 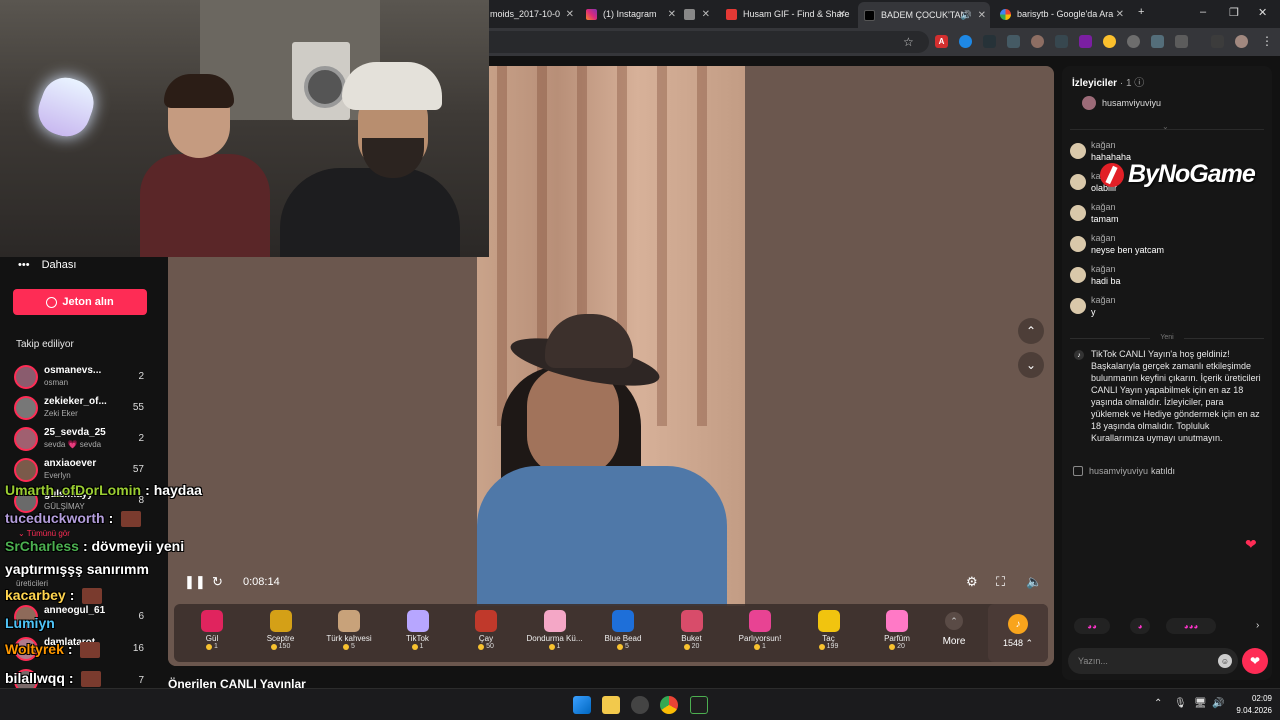 What do you see at coordinates (534, 14) in the screenshot?
I see `browser-tab: moids_2017-10-0 ✕` at bounding box center [534, 14].